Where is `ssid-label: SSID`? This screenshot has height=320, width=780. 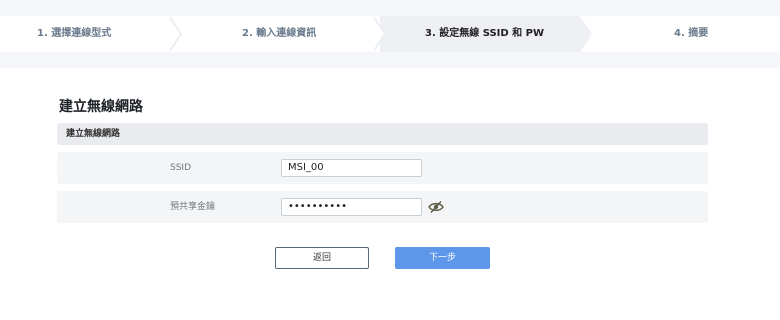
ssid-label: SSID is located at coordinates (181, 168).